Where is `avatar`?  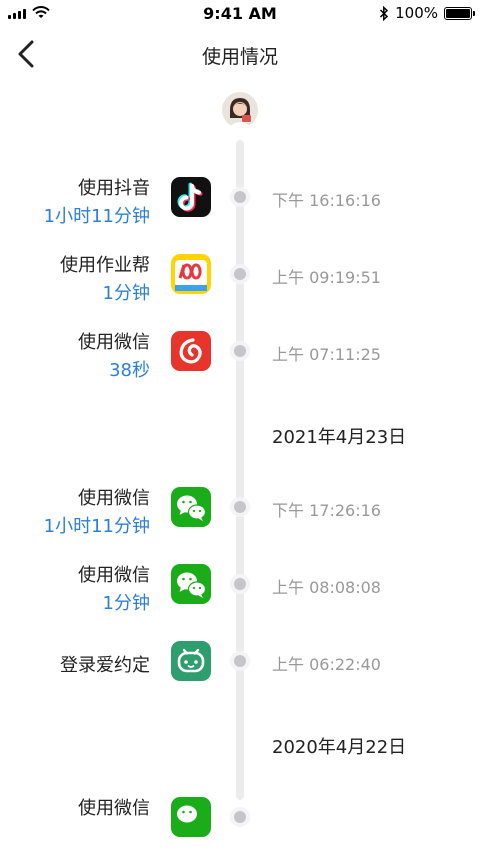
avatar is located at coordinates (240, 110).